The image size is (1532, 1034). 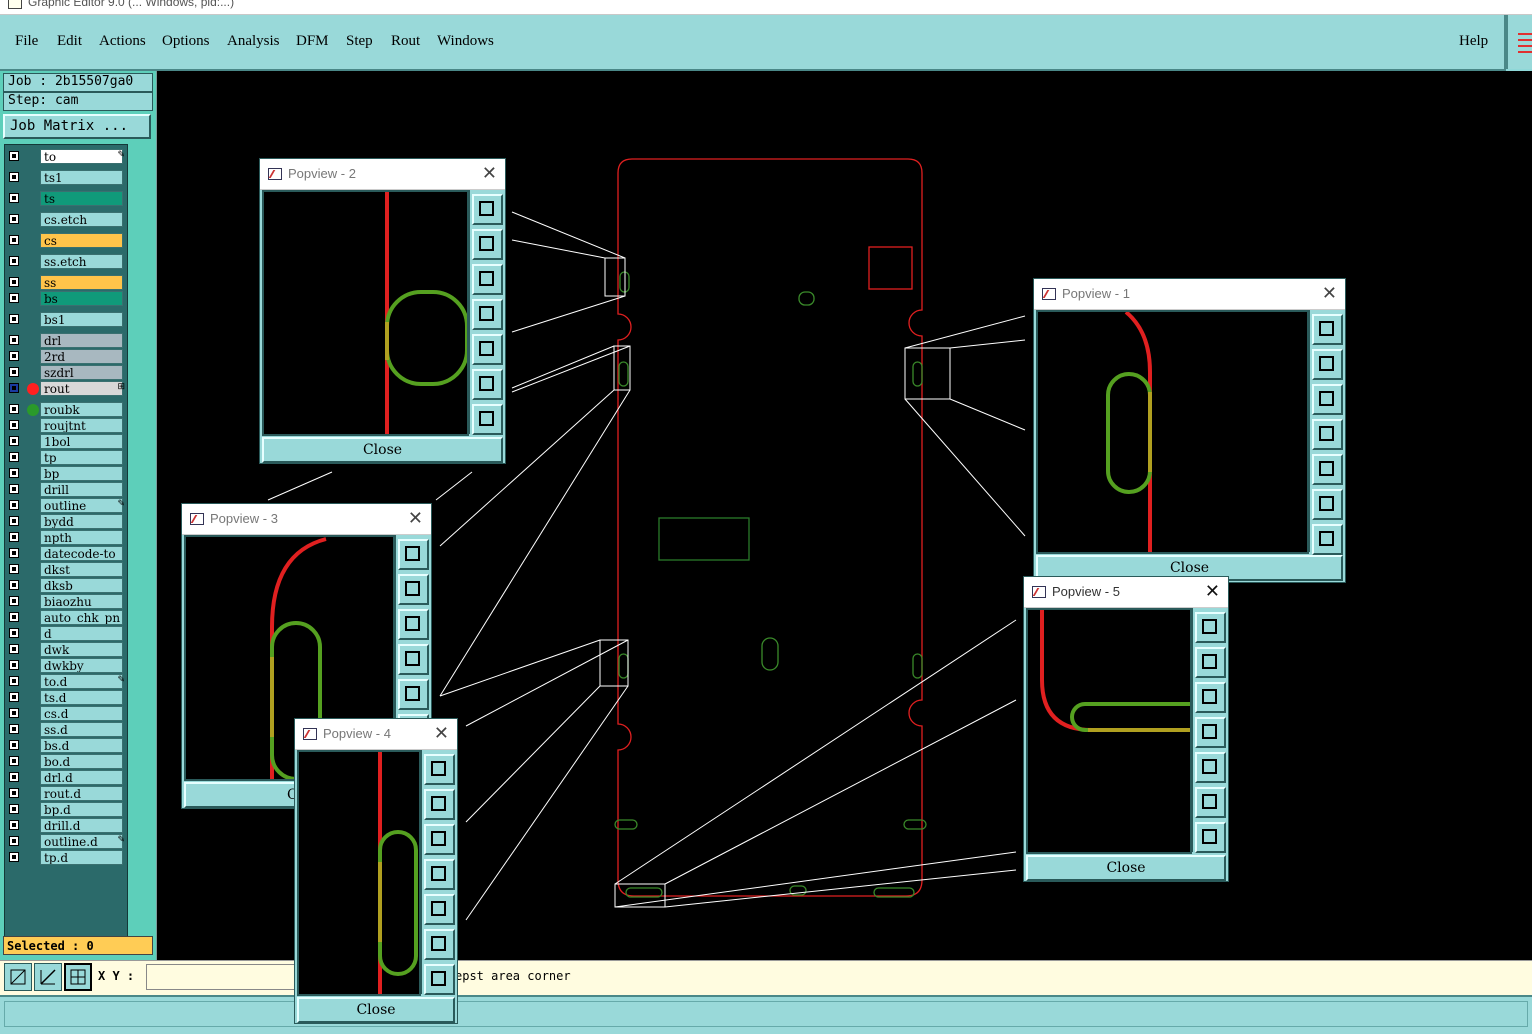 I want to click on layer-row-npth: npth, so click(x=66, y=538).